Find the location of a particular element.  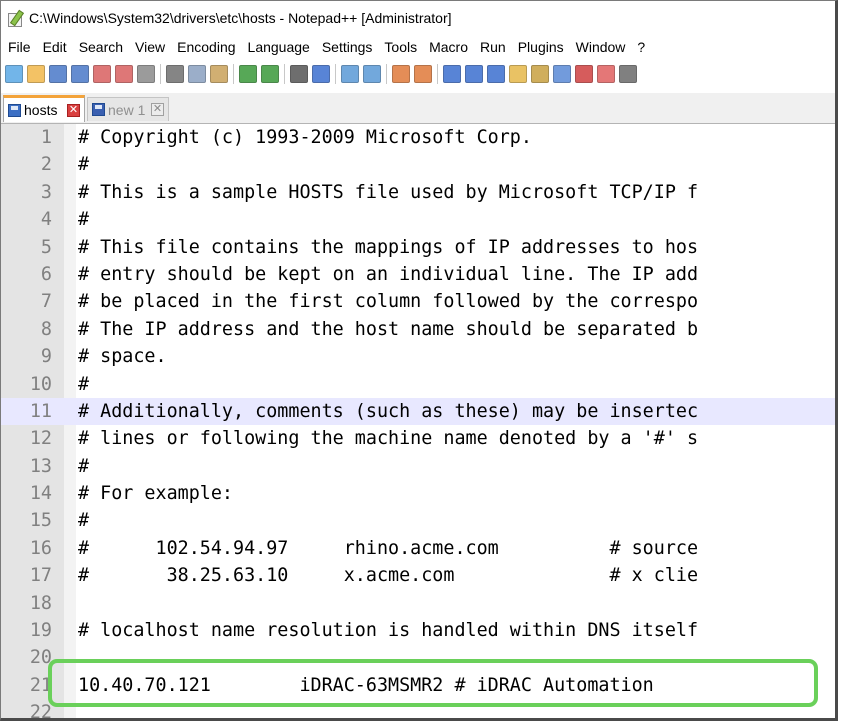

find-icon is located at coordinates (299, 74).